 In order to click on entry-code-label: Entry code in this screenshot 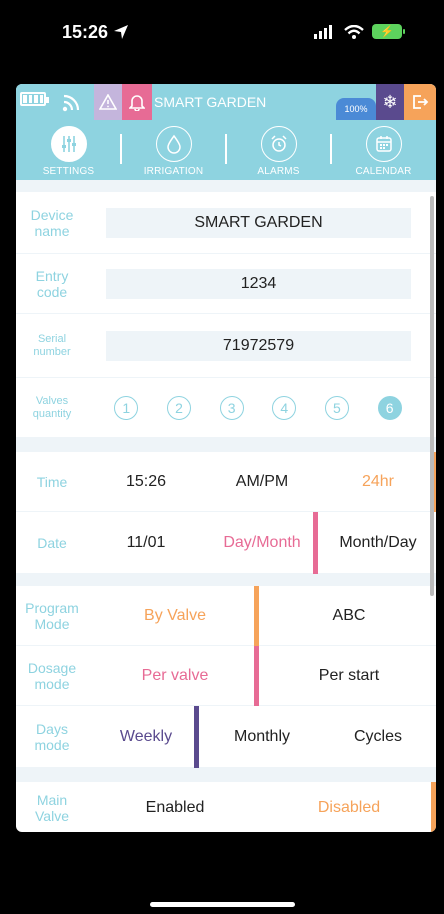, I will do `click(52, 283)`.